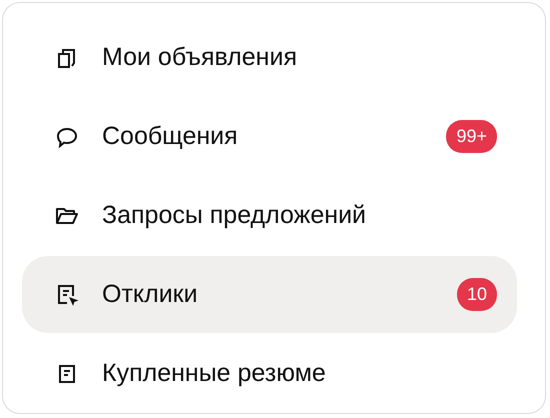 The width and height of the screenshot is (550, 418). What do you see at coordinates (67, 294) in the screenshot?
I see `document-cursor-icon` at bounding box center [67, 294].